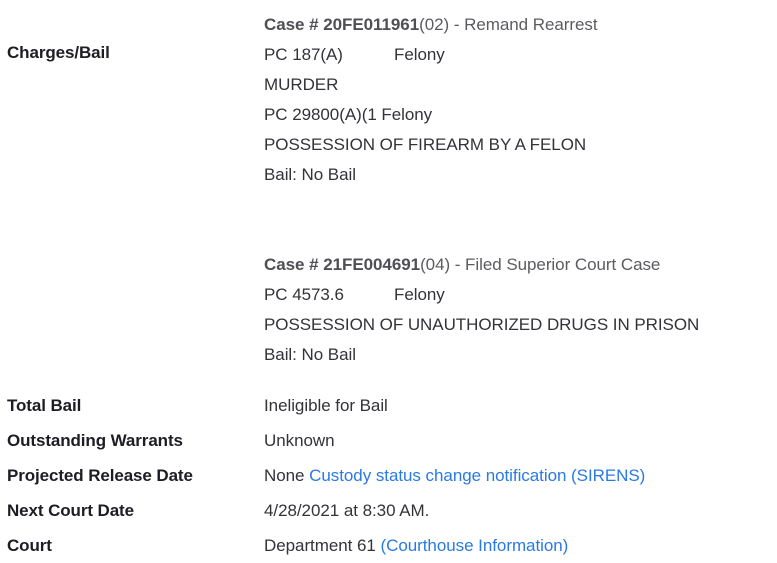 The width and height of the screenshot is (777, 563). What do you see at coordinates (520, 115) in the screenshot?
I see `charge-row: PC 29800(A)(1 Felony` at bounding box center [520, 115].